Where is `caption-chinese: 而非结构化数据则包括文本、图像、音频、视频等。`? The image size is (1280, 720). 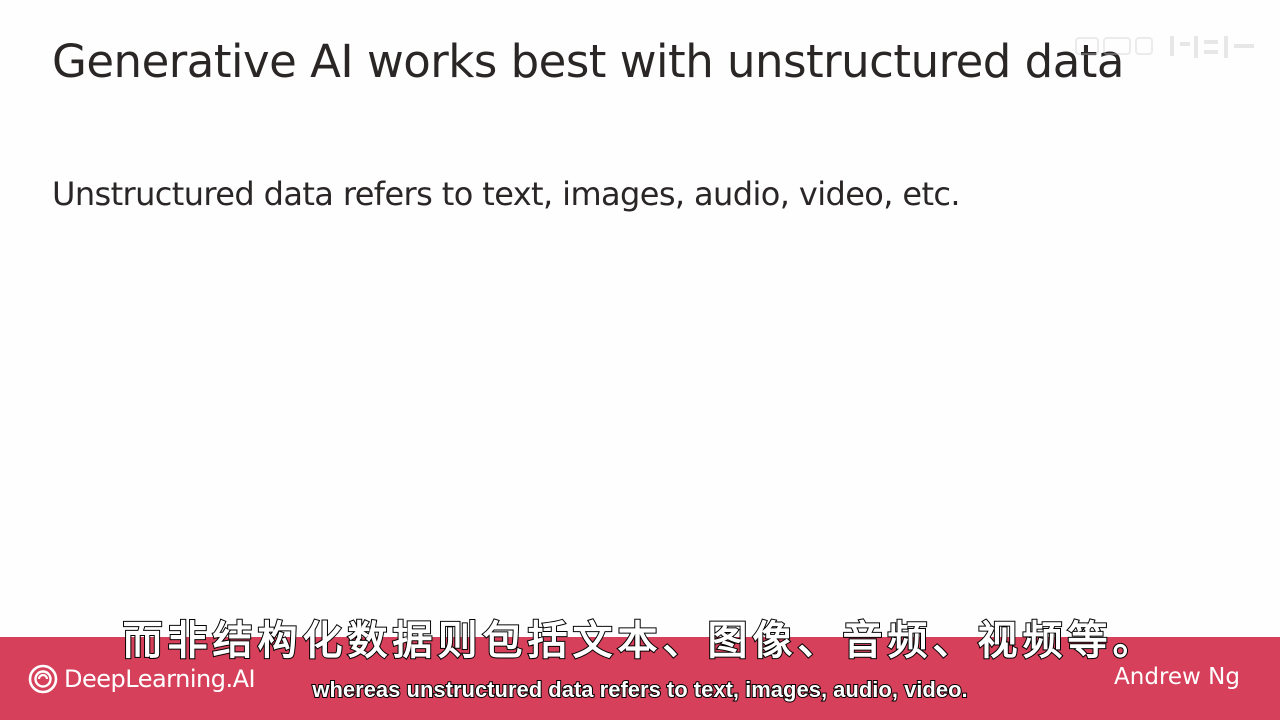
caption-chinese: 而非结构化数据则包括文本、图像、音频、视频等。 is located at coordinates (640, 641).